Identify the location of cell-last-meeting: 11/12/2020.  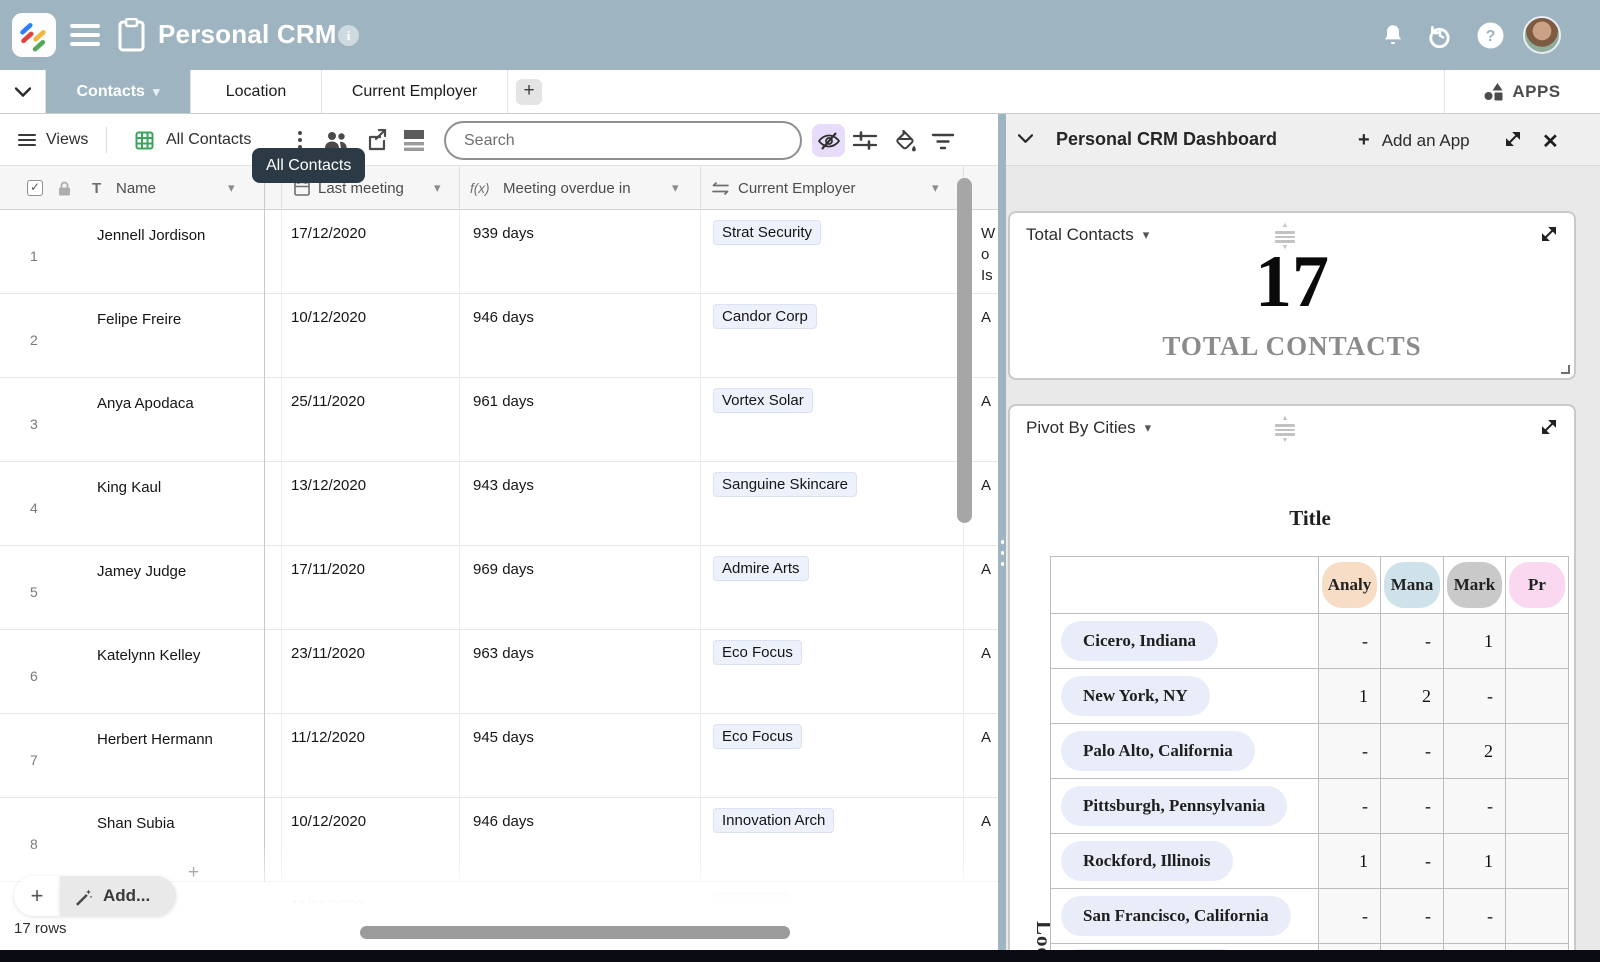
(328, 737).